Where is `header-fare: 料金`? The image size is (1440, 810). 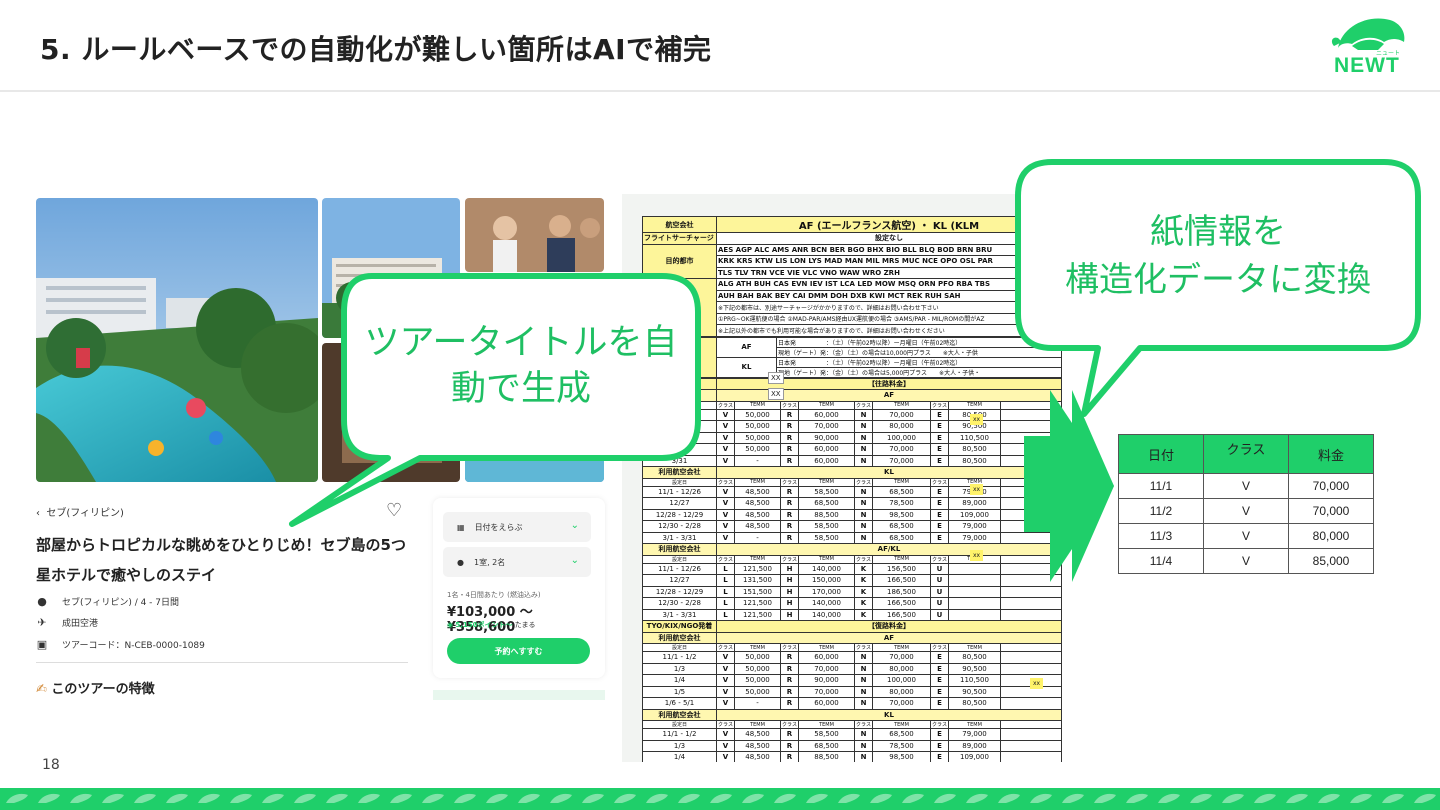 header-fare: 料金 is located at coordinates (1331, 454).